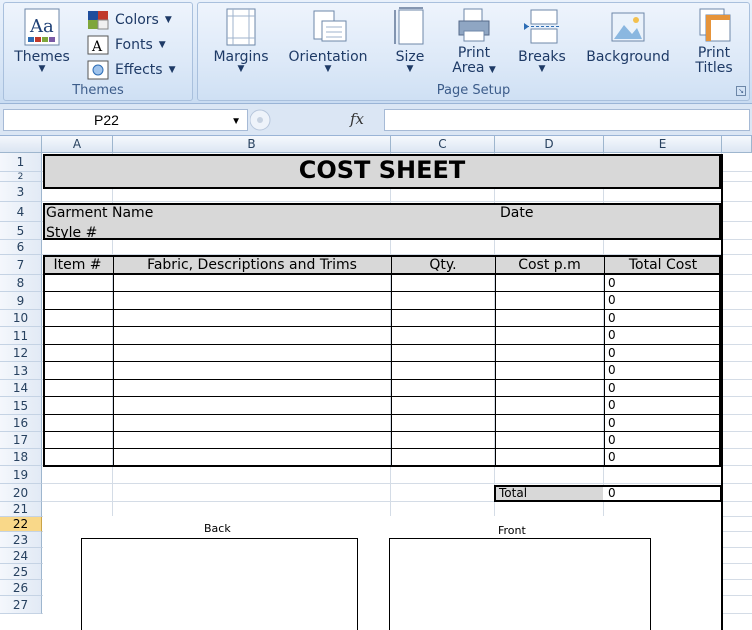 The width and height of the screenshot is (752, 630). I want to click on background-icon, so click(628, 27).